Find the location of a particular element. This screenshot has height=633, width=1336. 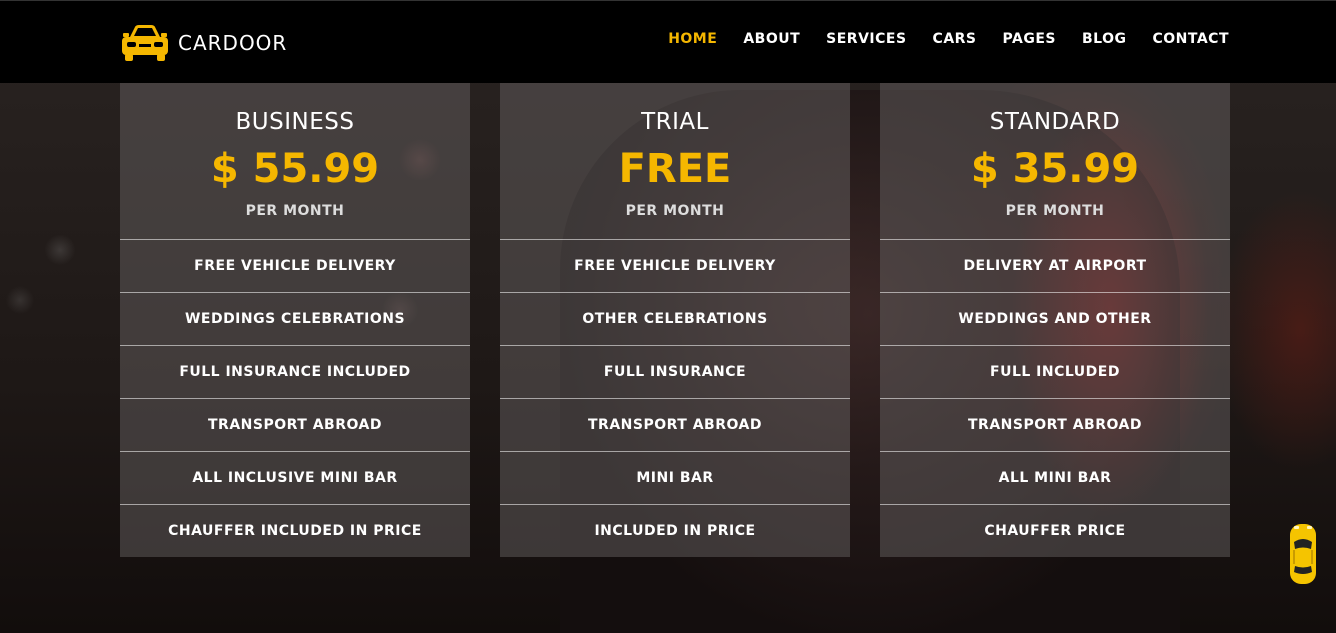

plan-name: TRIAL is located at coordinates (675, 122).